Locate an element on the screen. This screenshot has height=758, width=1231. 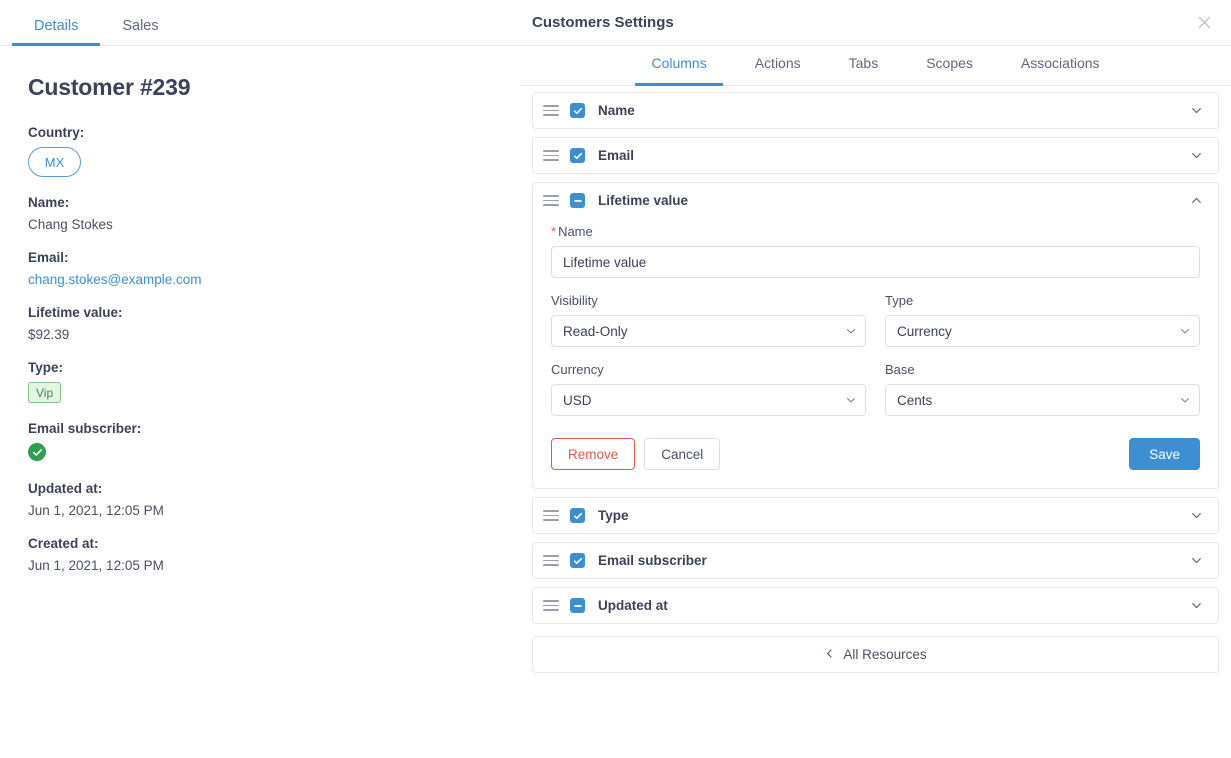
table-row: Email is located at coordinates (875, 155).